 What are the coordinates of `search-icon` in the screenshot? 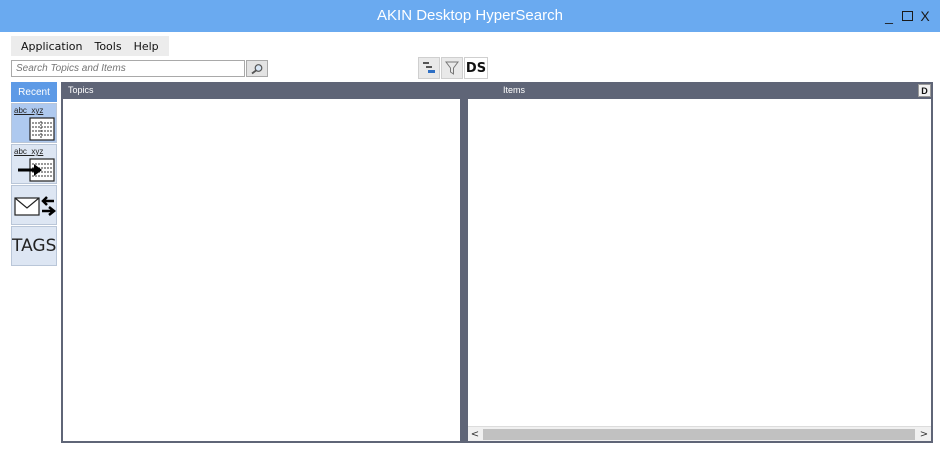 It's located at (257, 68).